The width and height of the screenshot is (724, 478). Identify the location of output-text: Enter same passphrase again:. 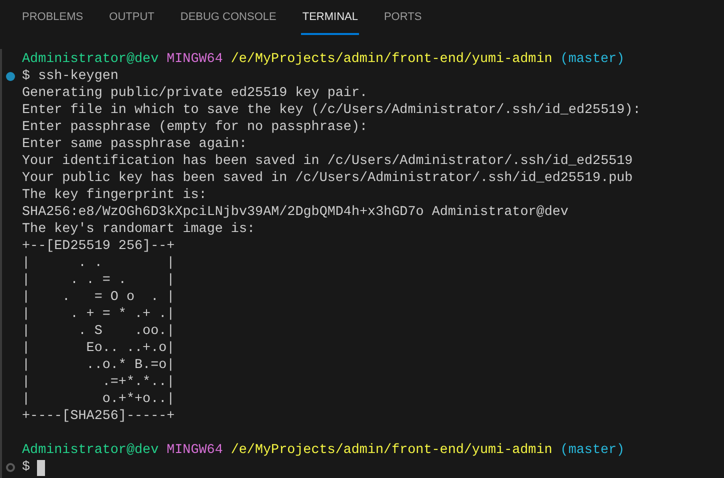
(134, 144).